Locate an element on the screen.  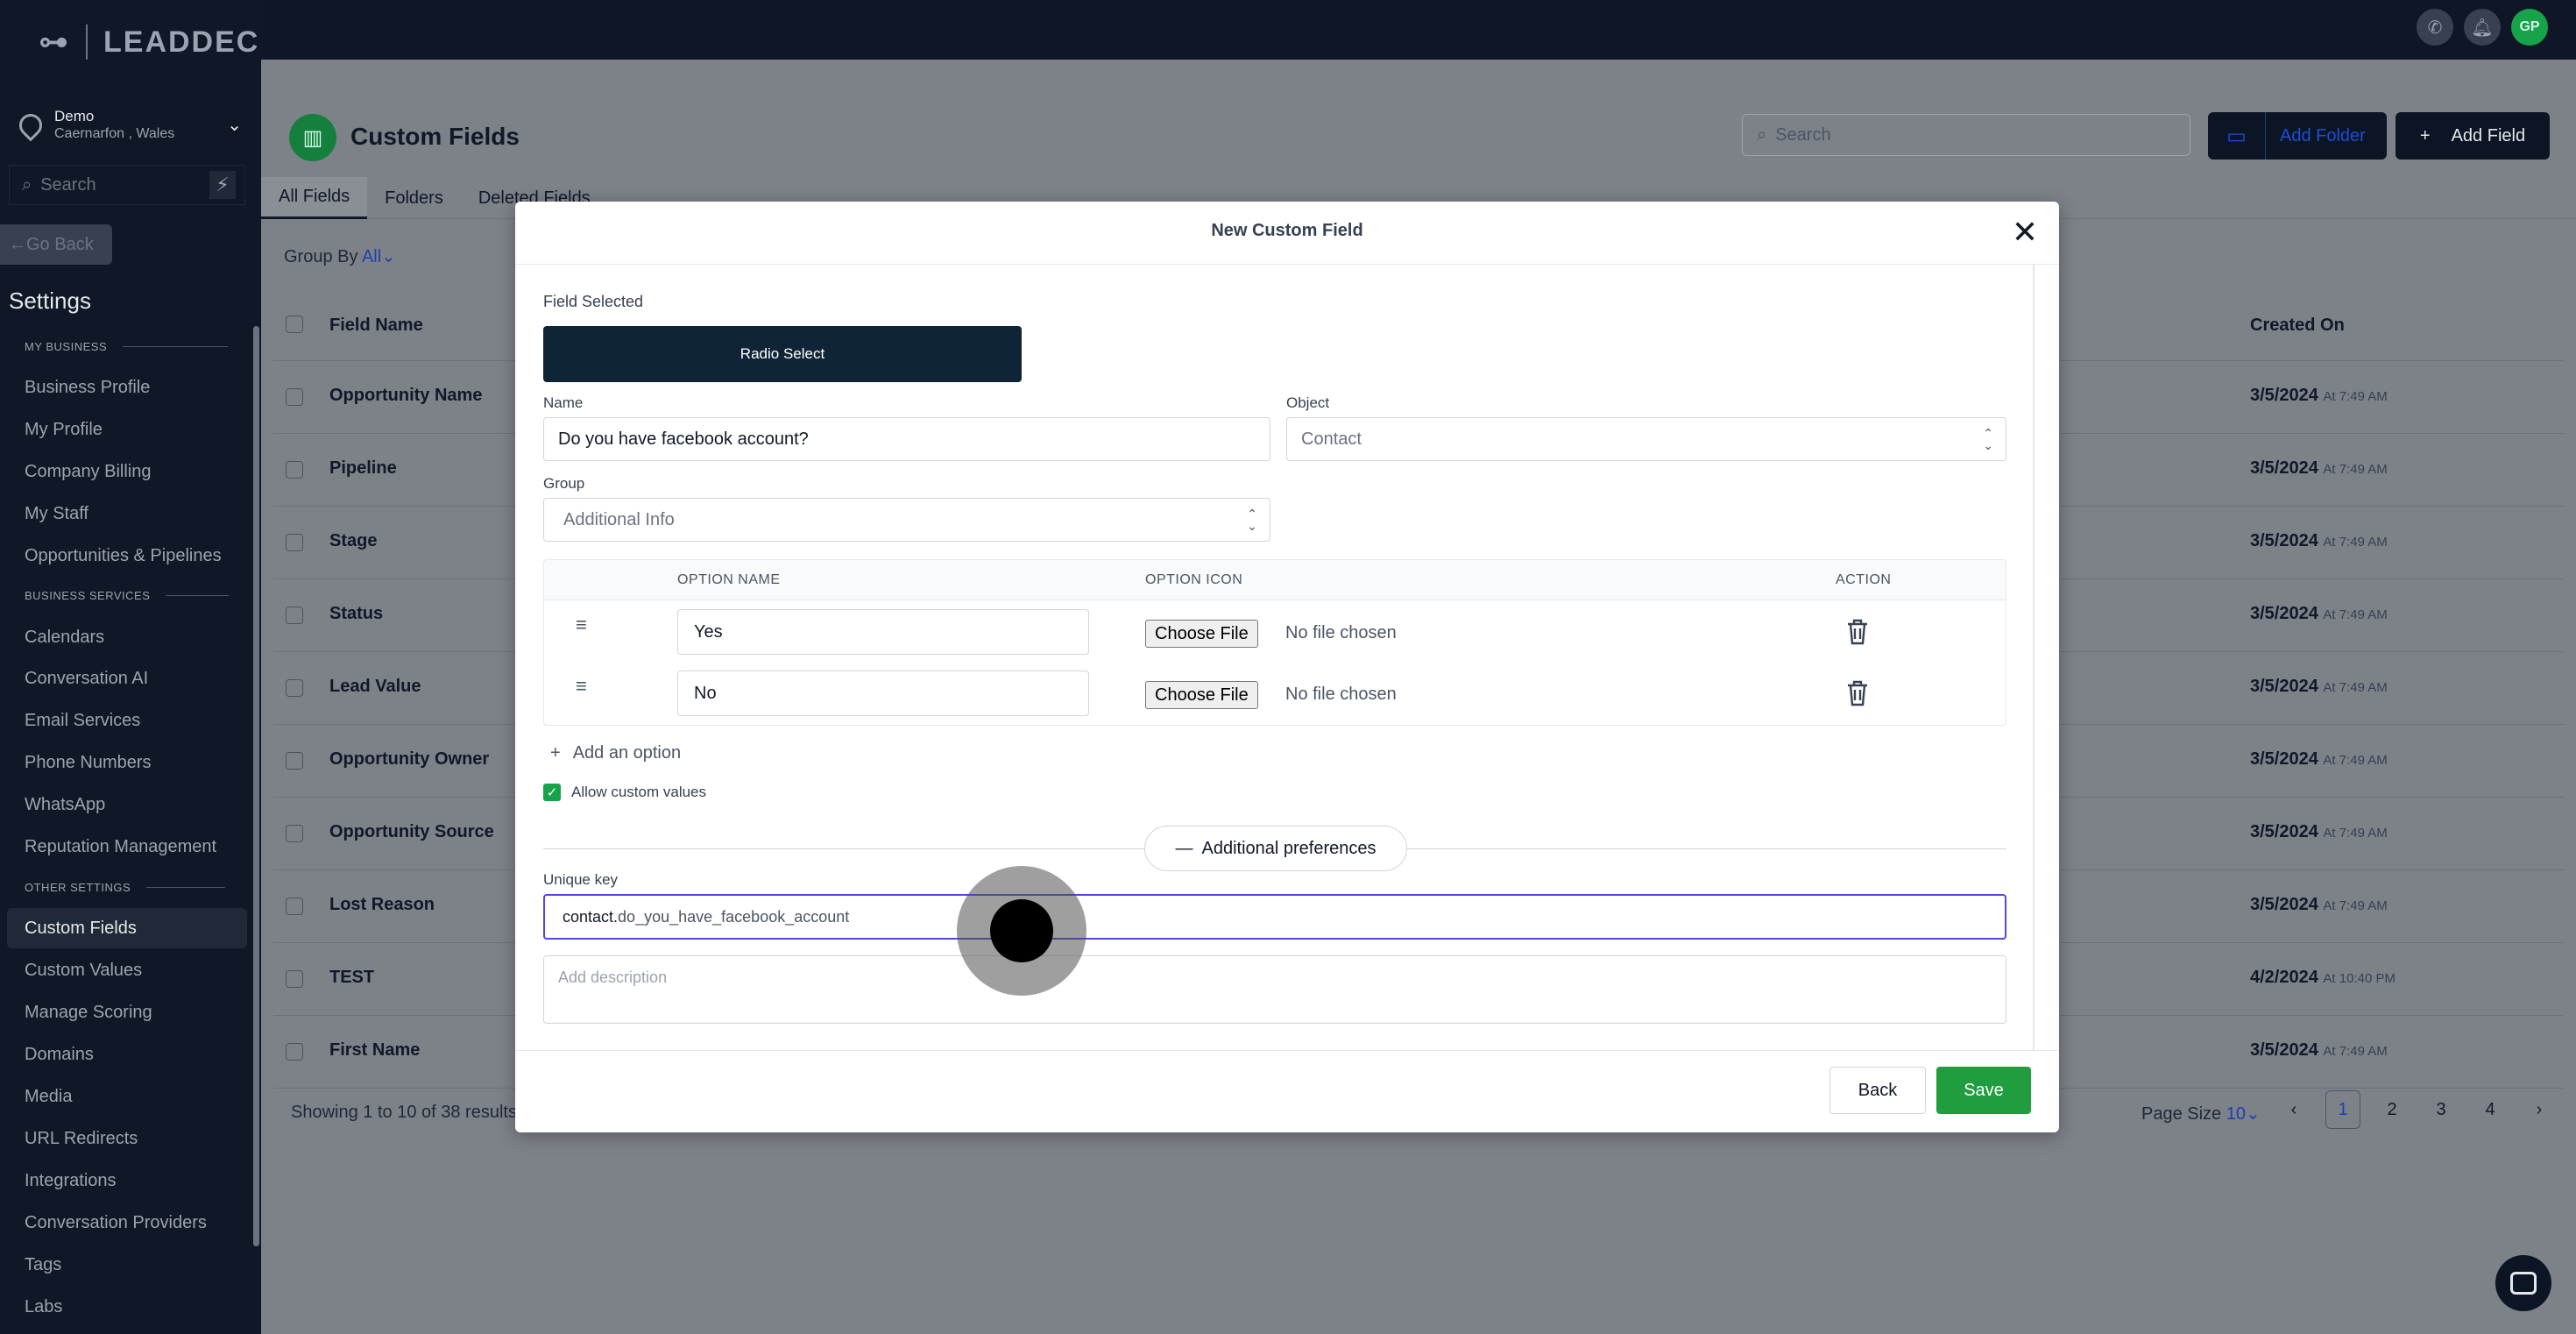
fields-search-input: ⌕ Search is located at coordinates (1966, 135).